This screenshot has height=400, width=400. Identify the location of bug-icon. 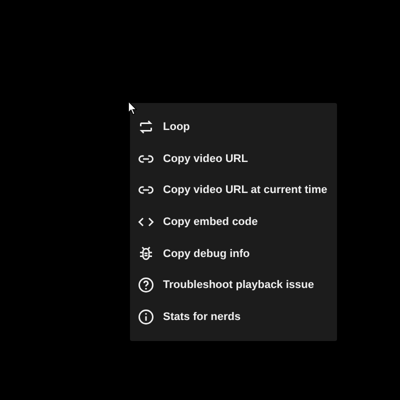
(146, 253).